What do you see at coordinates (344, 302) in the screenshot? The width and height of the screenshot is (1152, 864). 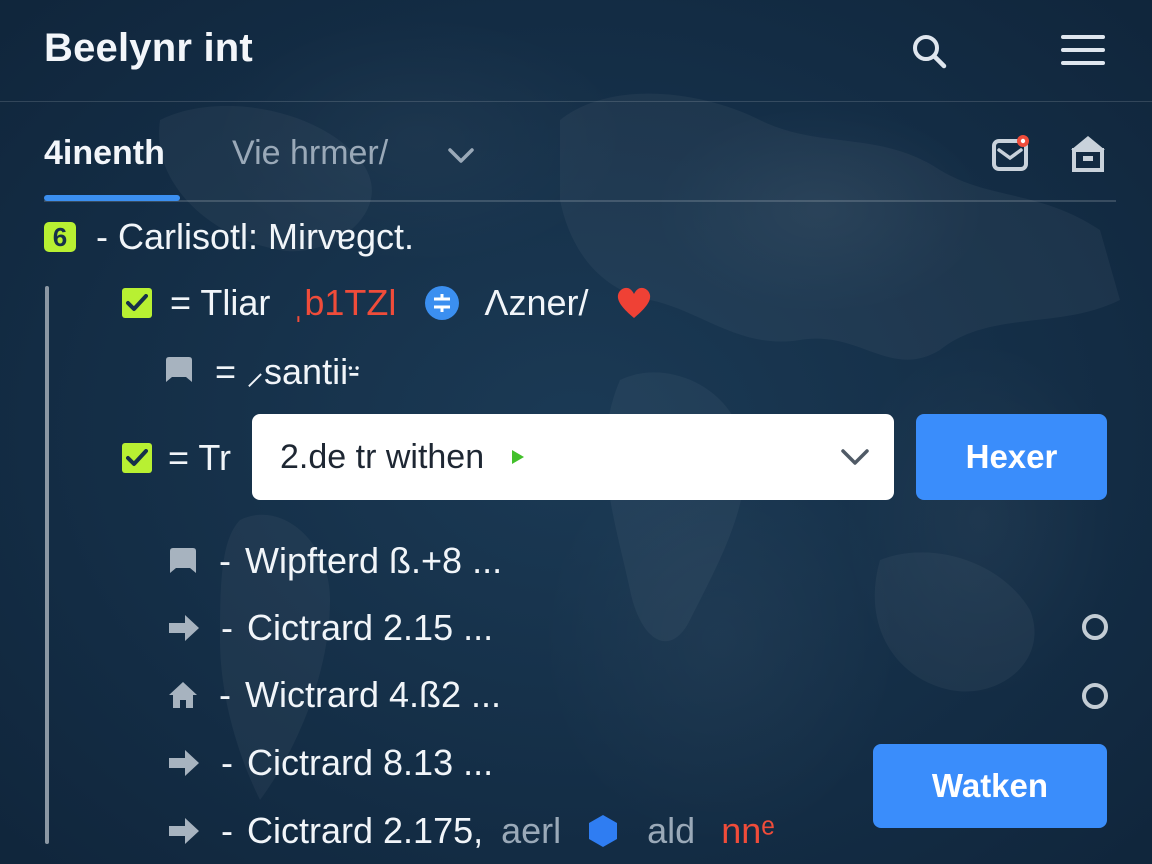 I see `row-tliar-tag: ˌb1TZl` at bounding box center [344, 302].